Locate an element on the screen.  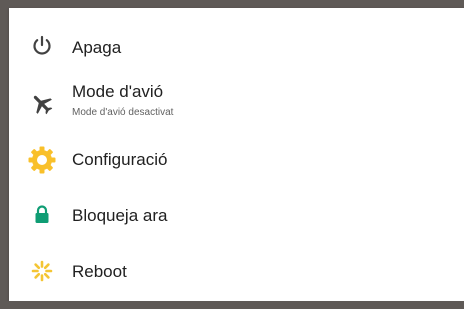
reboot-icon is located at coordinates (42, 271).